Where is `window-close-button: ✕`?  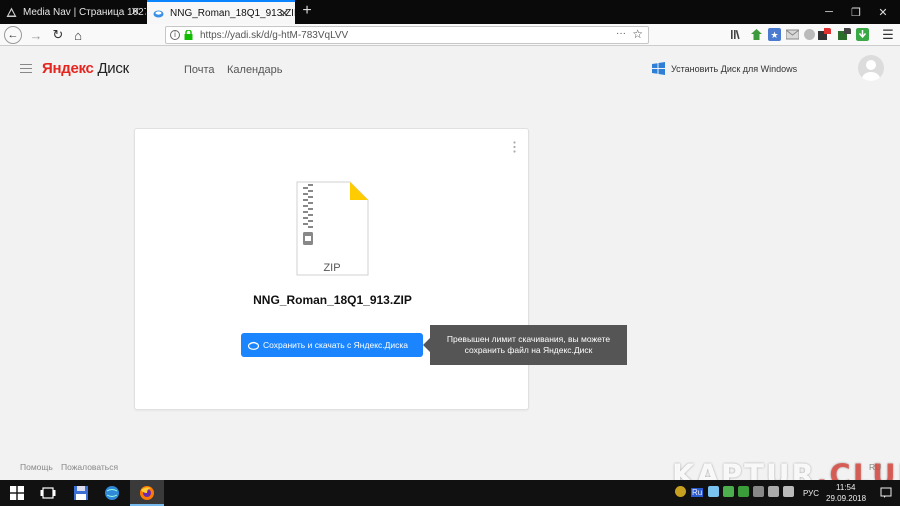 window-close-button: ✕ is located at coordinates (883, 12).